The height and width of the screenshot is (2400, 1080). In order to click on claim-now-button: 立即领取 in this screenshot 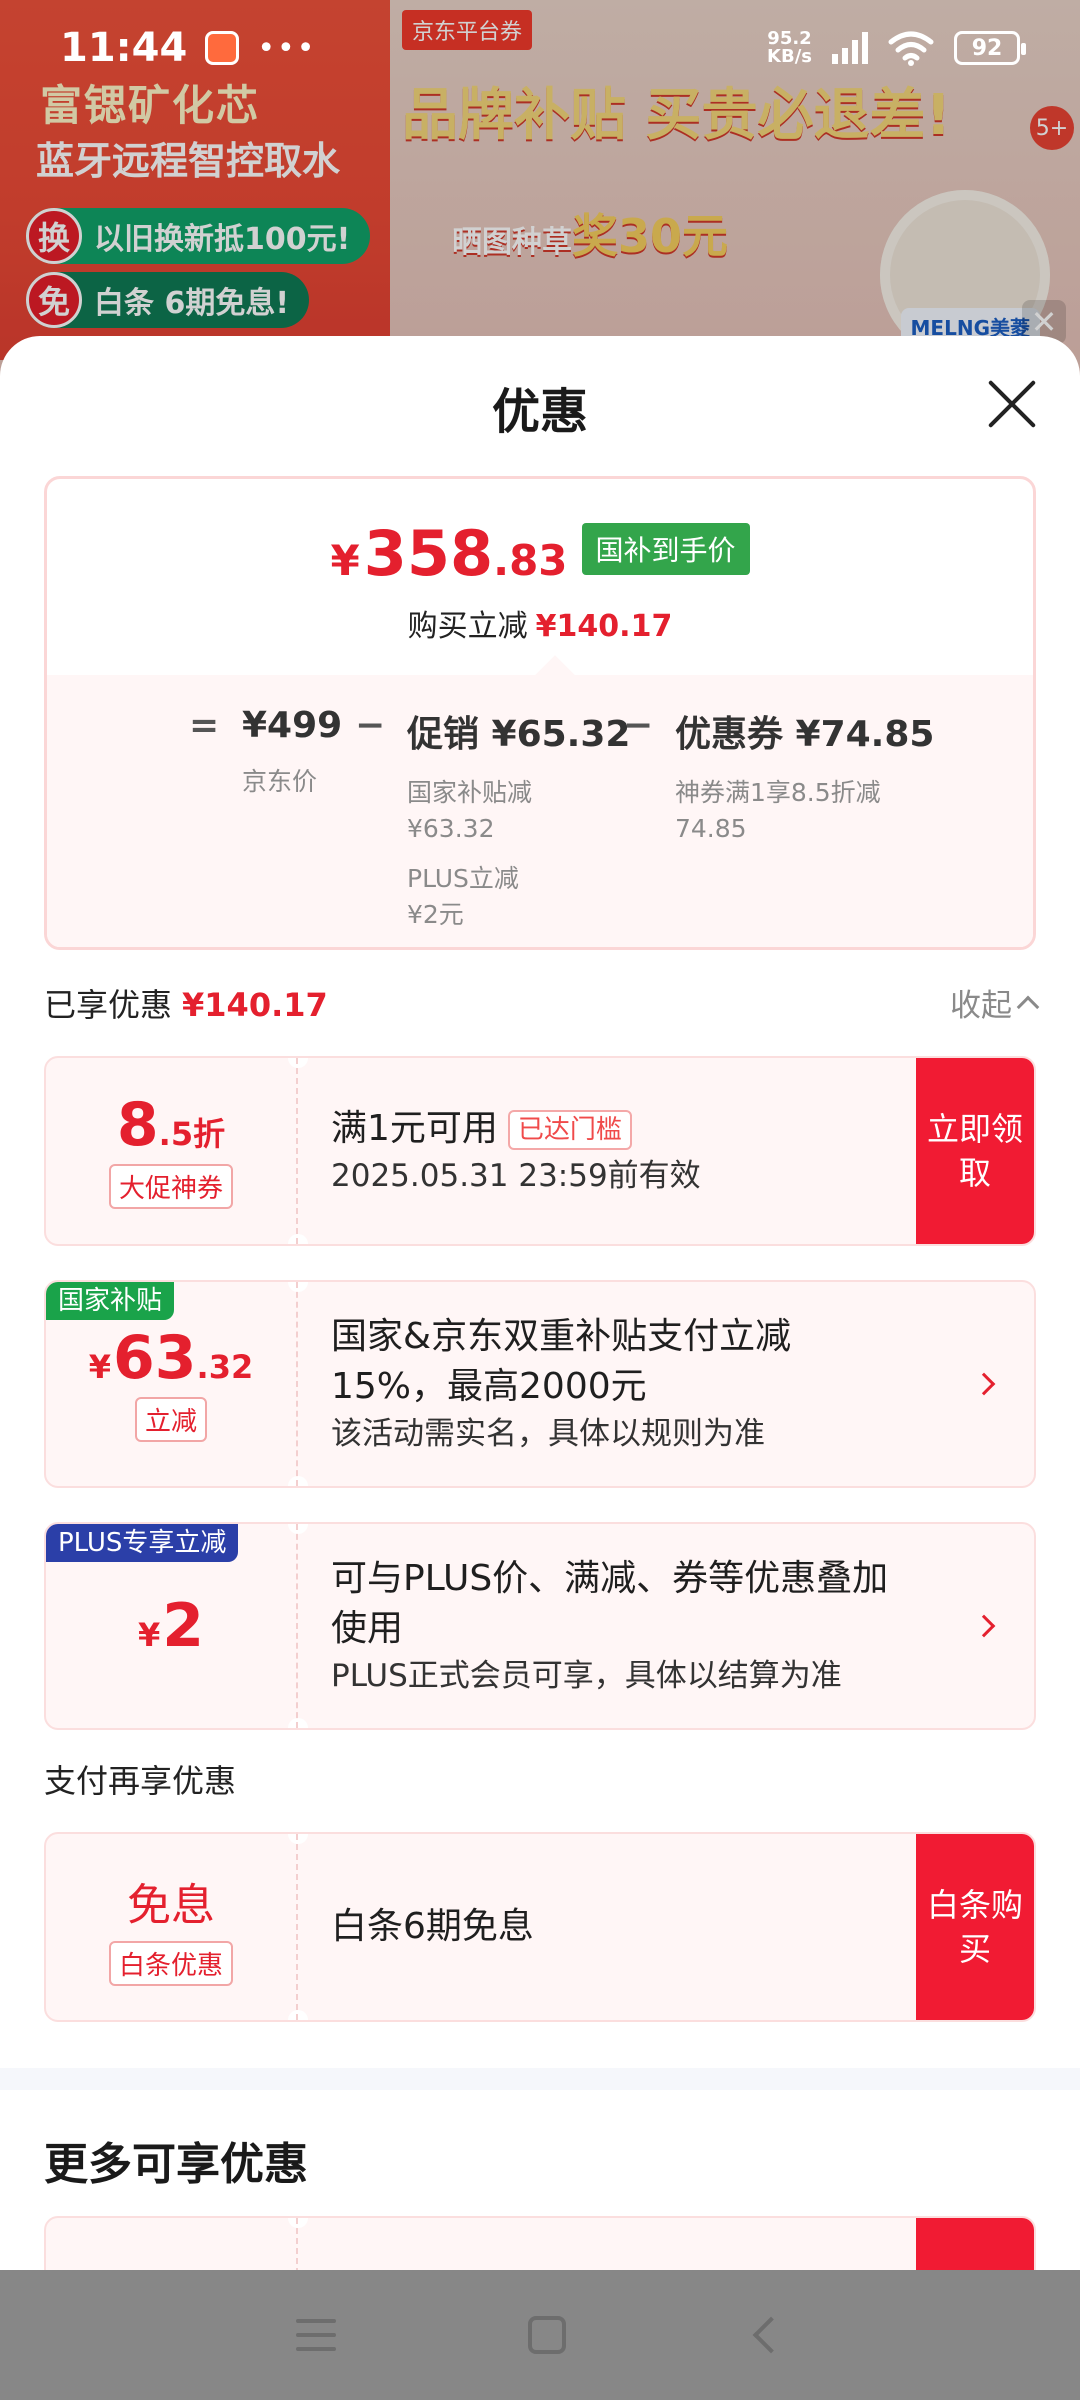, I will do `click(975, 1151)`.